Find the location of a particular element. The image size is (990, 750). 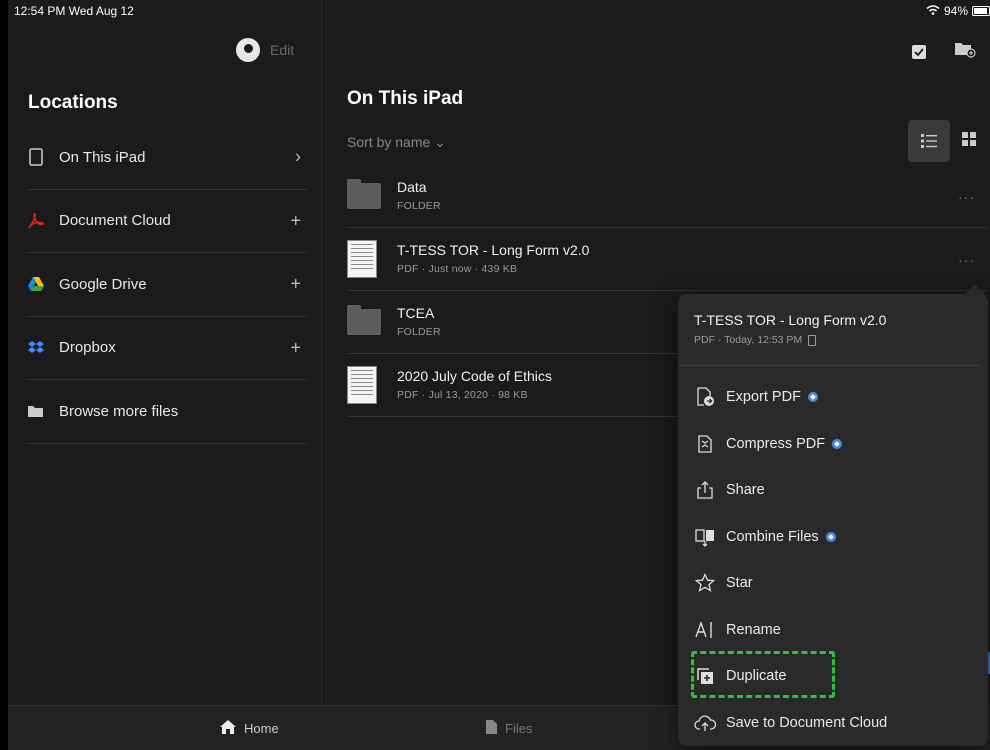

status-time: 12:54 PM Wed Aug 12 is located at coordinates (74, 11).